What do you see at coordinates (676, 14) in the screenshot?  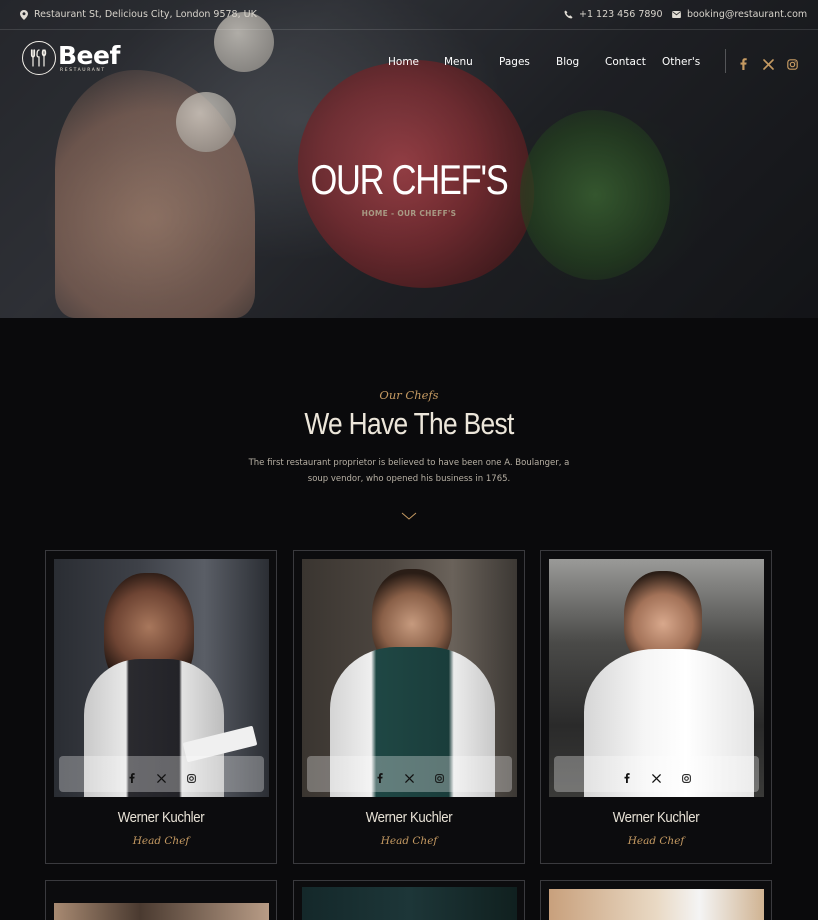 I see `envelope-icon` at bounding box center [676, 14].